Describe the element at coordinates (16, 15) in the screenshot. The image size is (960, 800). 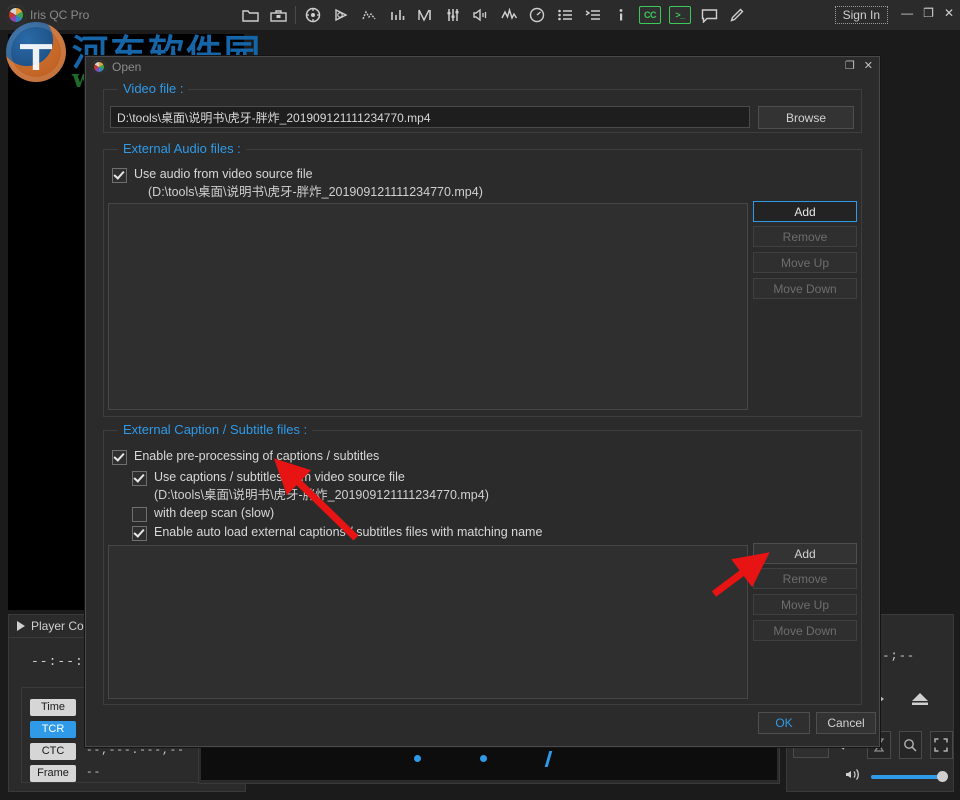
I see `app-logo-icon` at that location.